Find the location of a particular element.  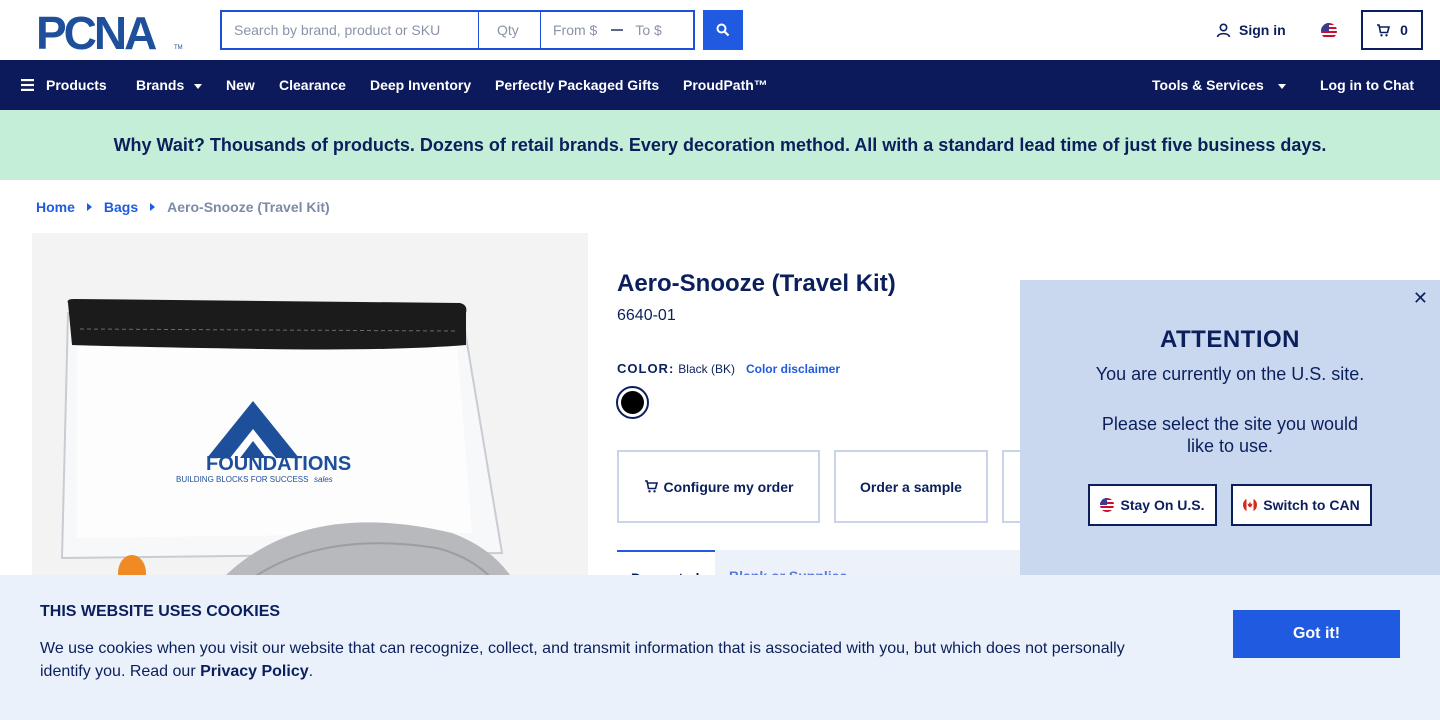

nav-products: Products is located at coordinates (64, 85).